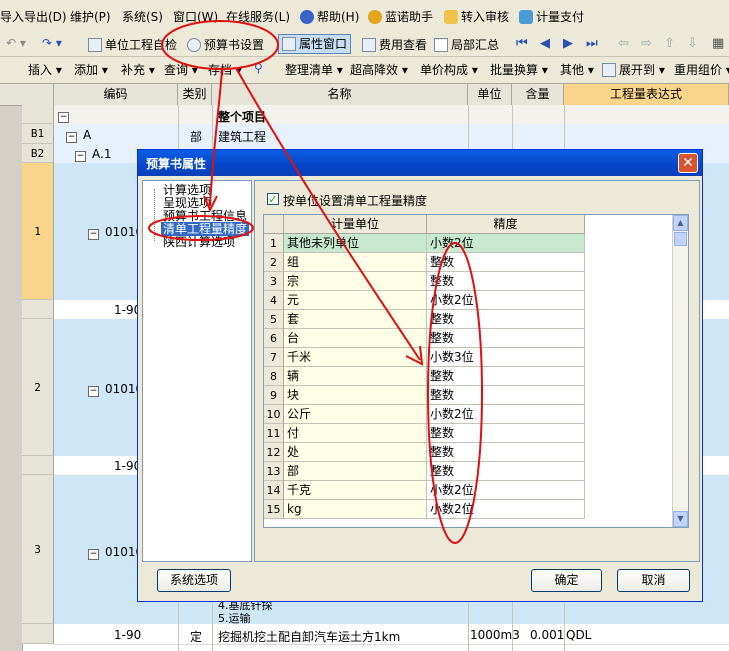  Describe the element at coordinates (220, 45) in the screenshot. I see `annotation-ellipse-settings` at that location.